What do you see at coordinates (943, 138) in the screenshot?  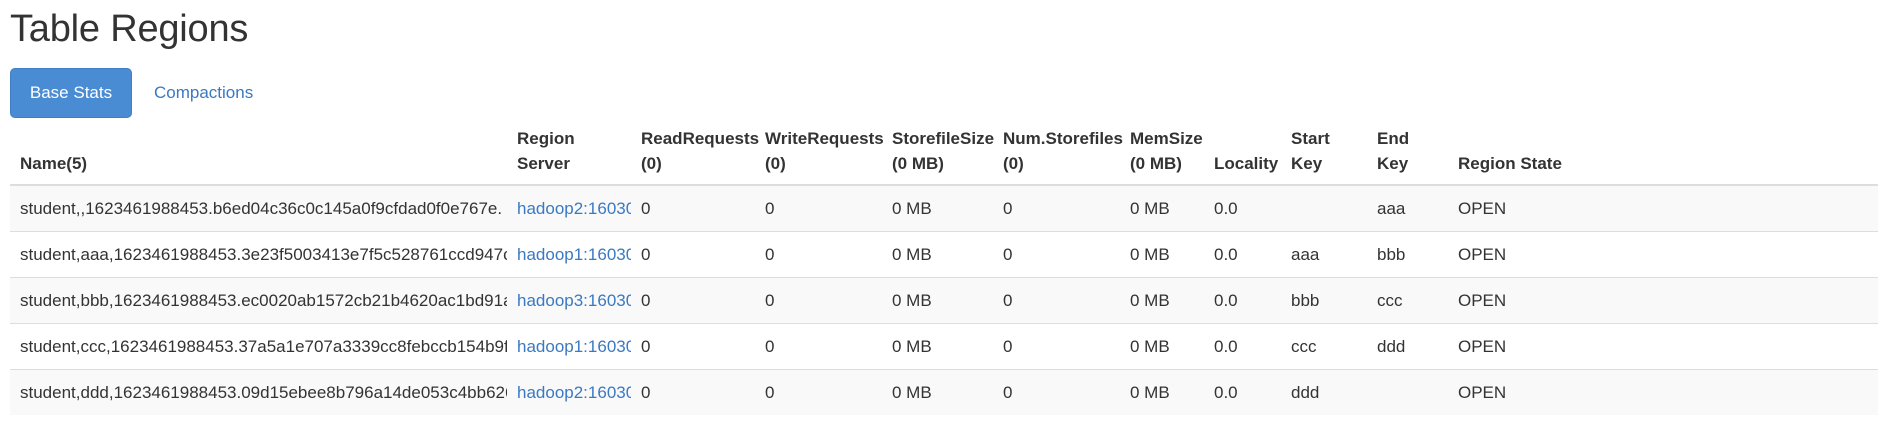 I see `header-label: StorefileSize` at bounding box center [943, 138].